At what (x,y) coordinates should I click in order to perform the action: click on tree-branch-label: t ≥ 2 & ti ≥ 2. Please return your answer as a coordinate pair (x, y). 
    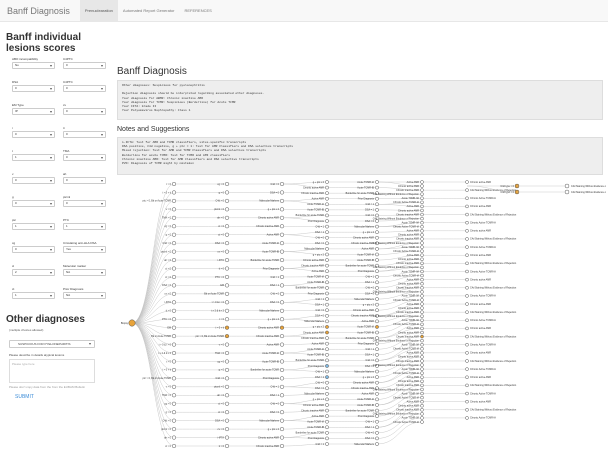
    Looking at the image, I should click on (217, 311).